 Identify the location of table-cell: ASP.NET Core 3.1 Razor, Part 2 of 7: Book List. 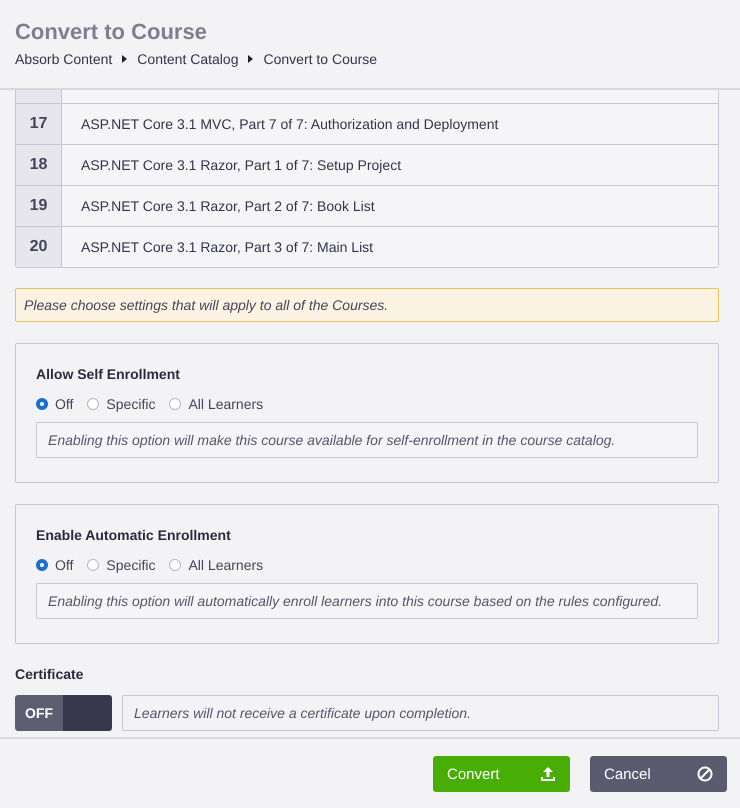
(390, 206).